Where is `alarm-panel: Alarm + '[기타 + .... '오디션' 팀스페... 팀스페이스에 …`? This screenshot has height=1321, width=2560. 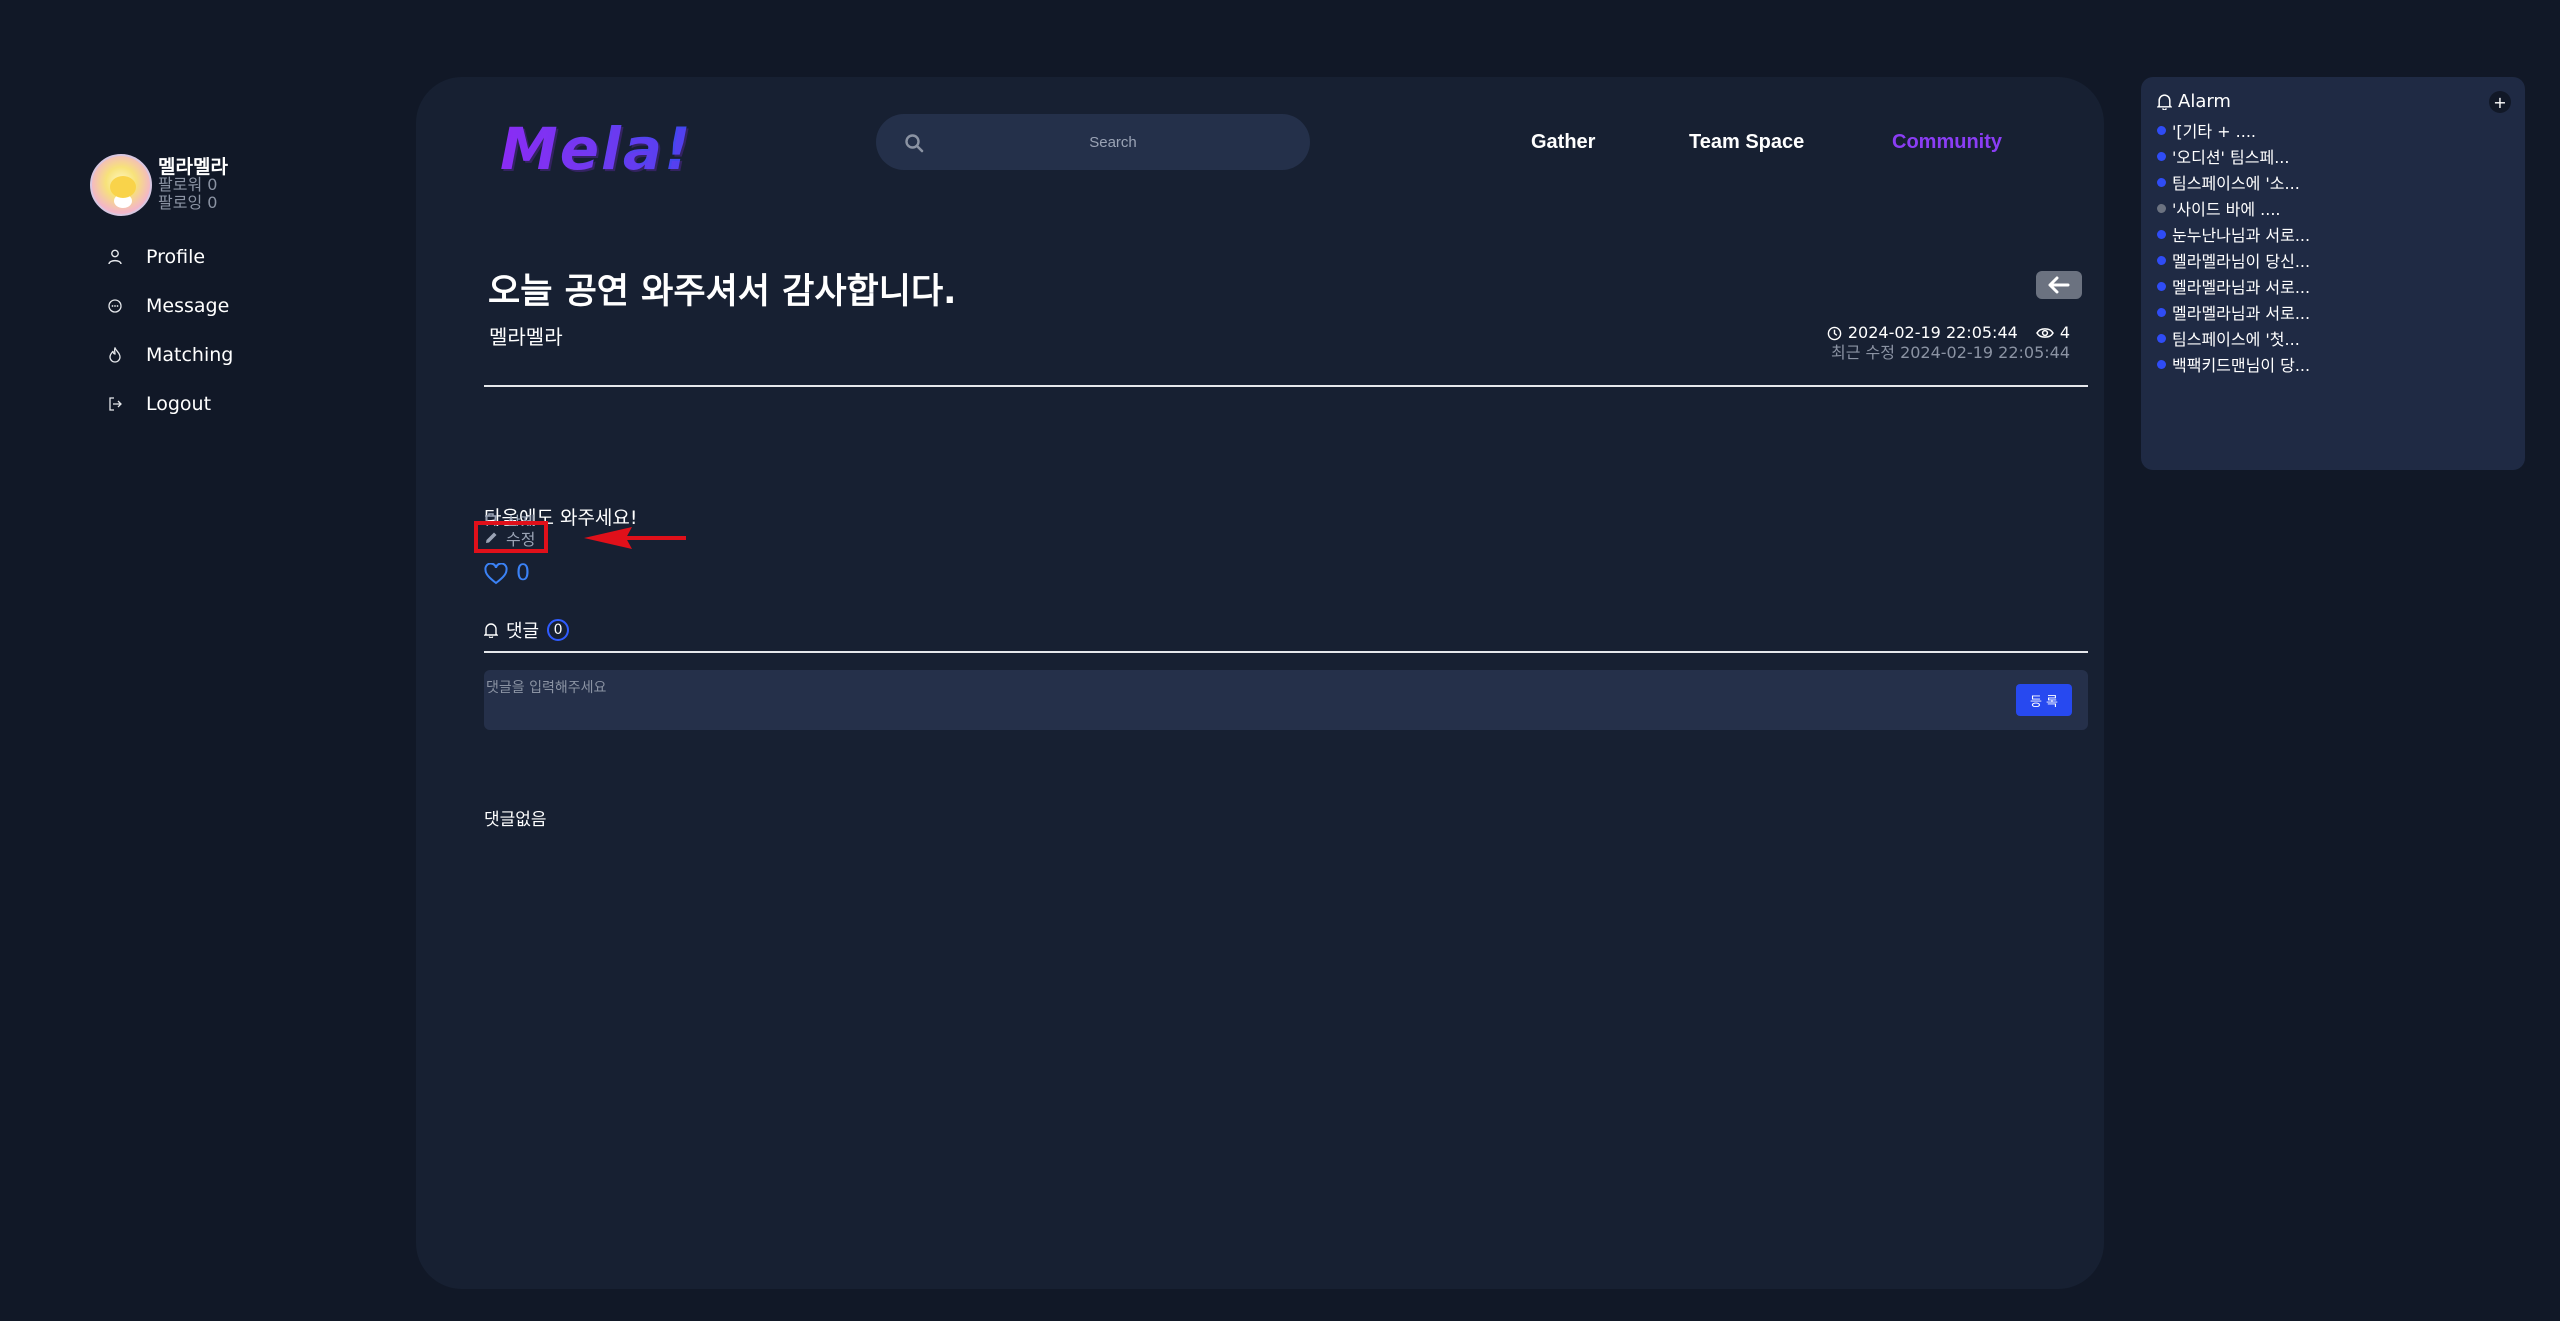 alarm-panel: Alarm + '[기타 + .... '오디션' 팀스페... 팀스페이스에 … is located at coordinates (2333, 273).